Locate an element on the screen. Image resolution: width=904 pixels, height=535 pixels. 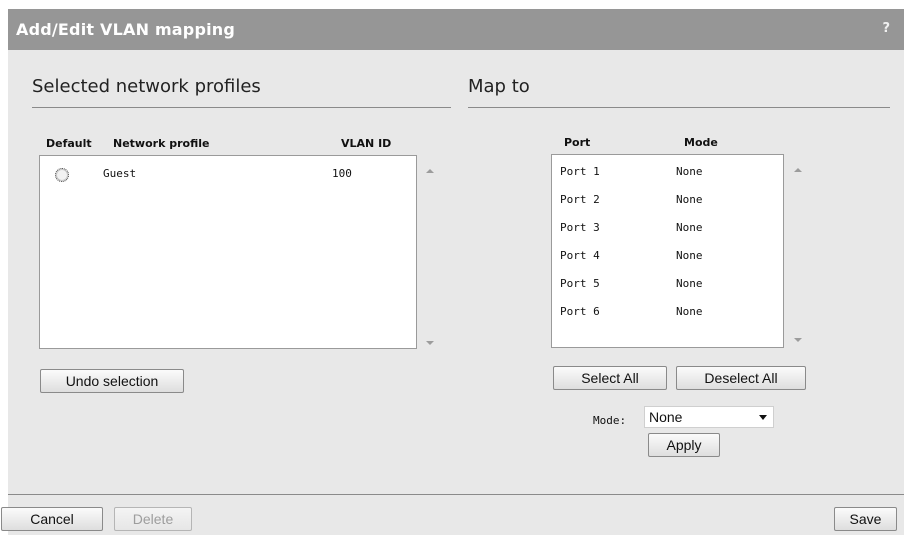
mode-select: None is located at coordinates (709, 417).